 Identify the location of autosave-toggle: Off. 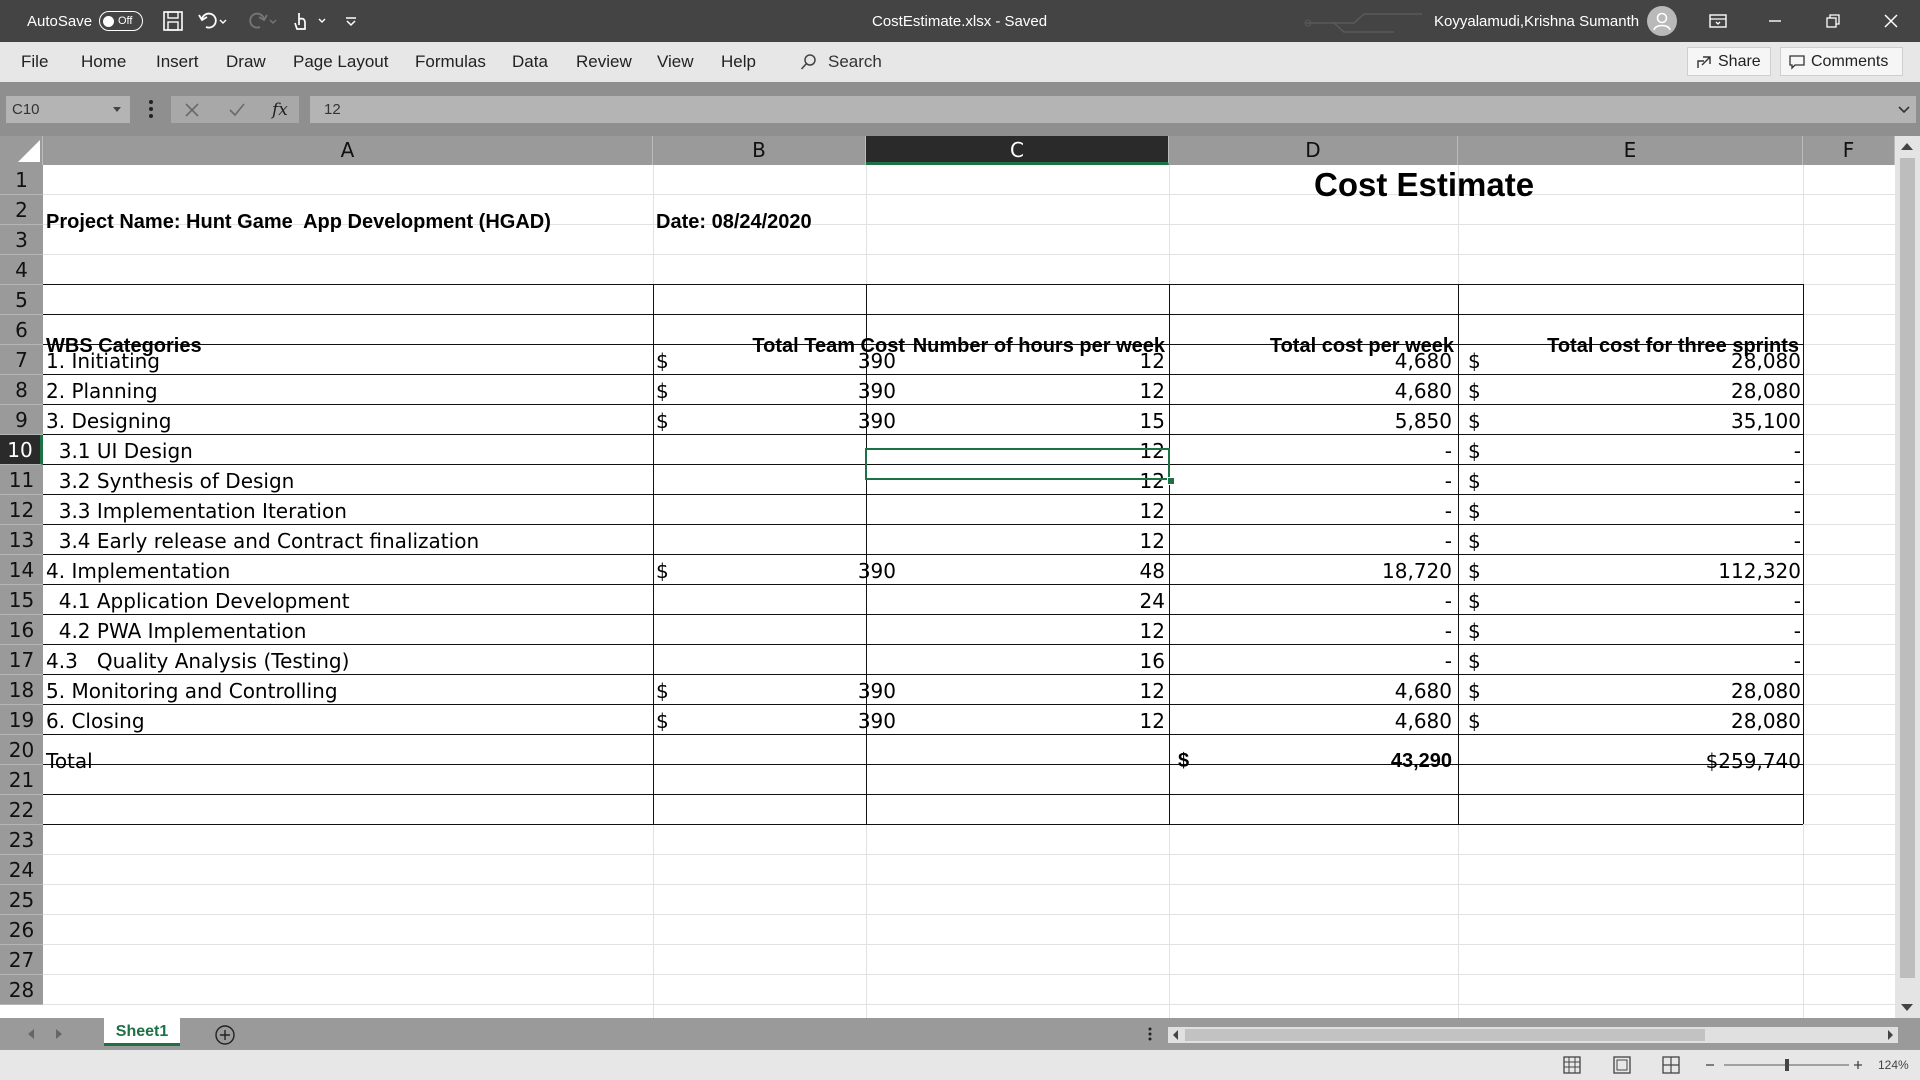
(121, 21).